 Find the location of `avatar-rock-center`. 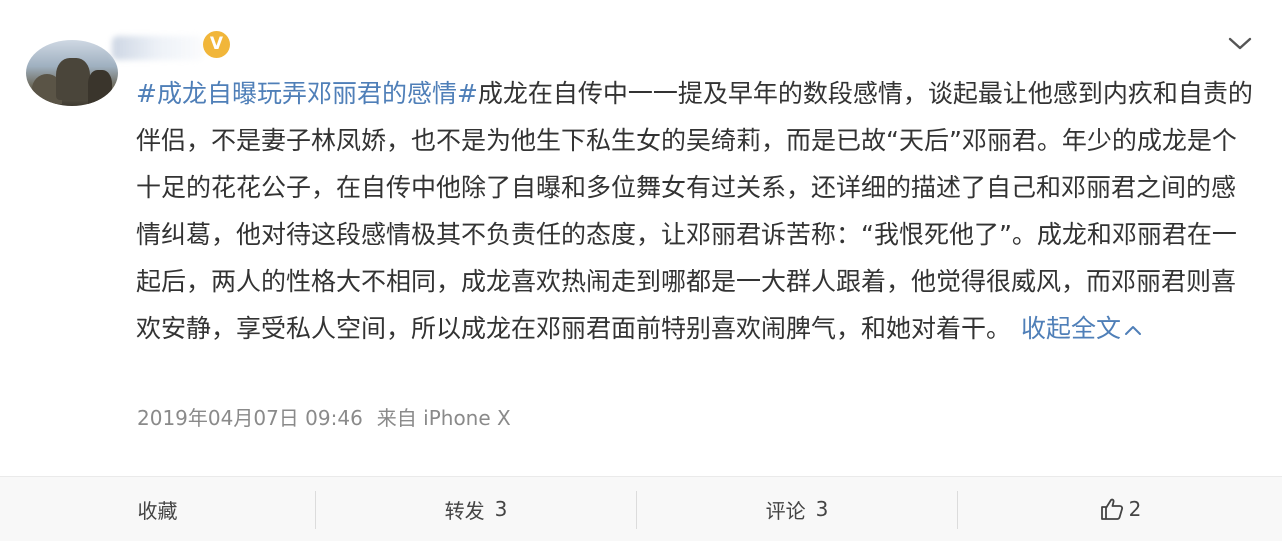

avatar-rock-center is located at coordinates (73, 79).